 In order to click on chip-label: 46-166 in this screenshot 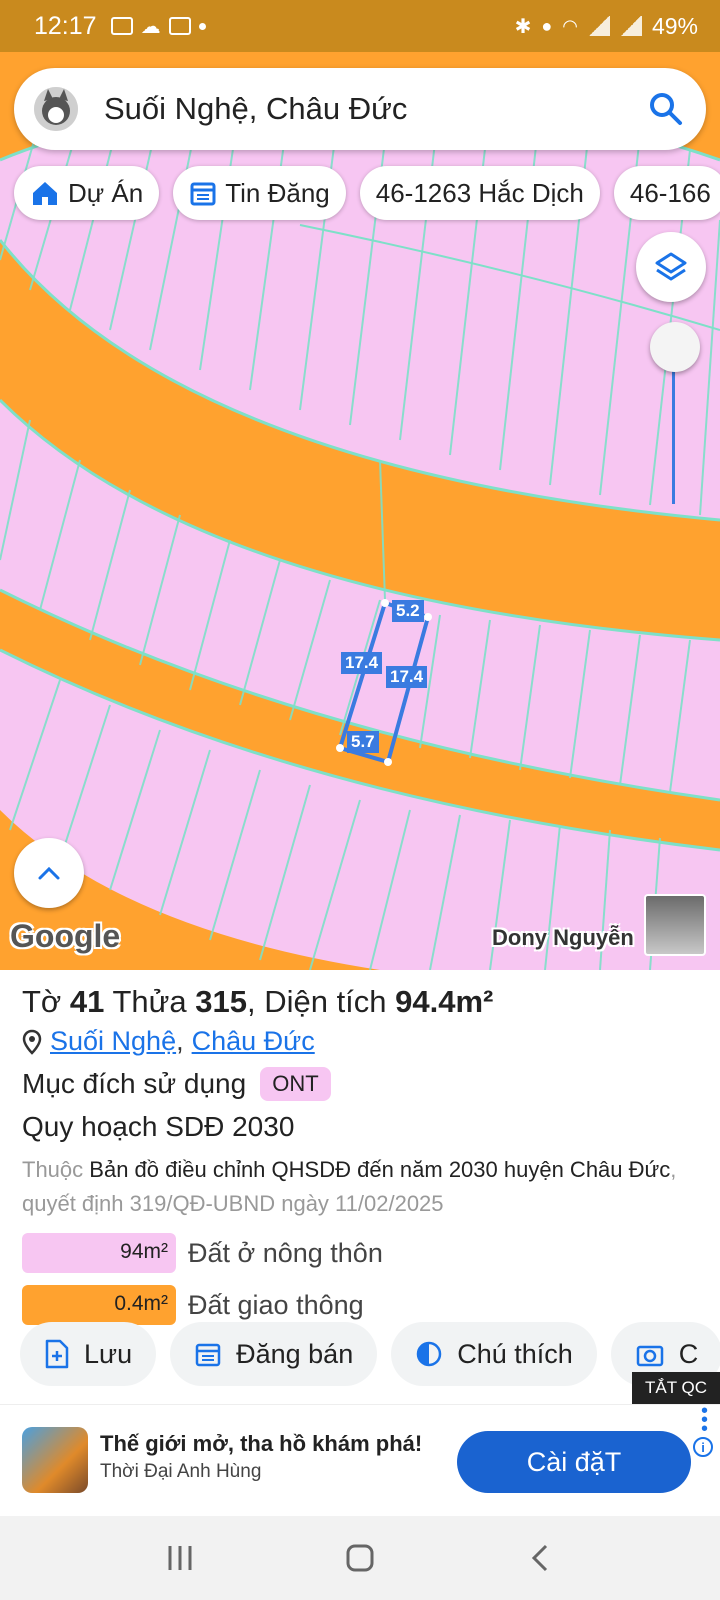, I will do `click(670, 192)`.